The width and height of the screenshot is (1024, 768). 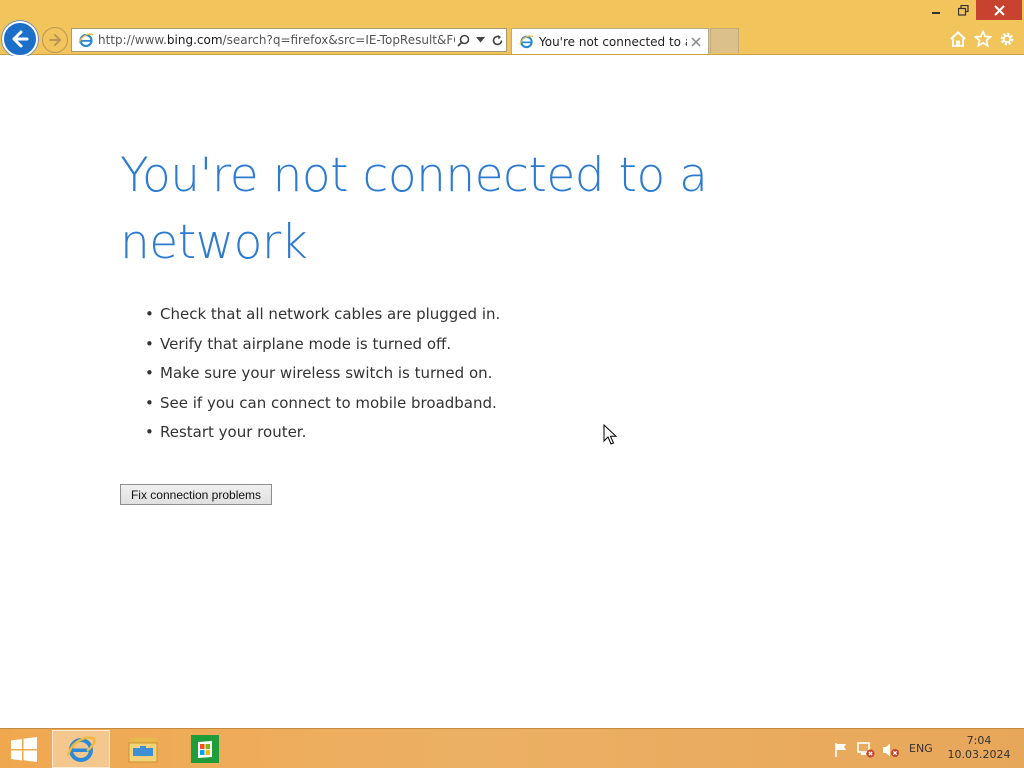 I want to click on ie-page-icon, so click(x=86, y=40).